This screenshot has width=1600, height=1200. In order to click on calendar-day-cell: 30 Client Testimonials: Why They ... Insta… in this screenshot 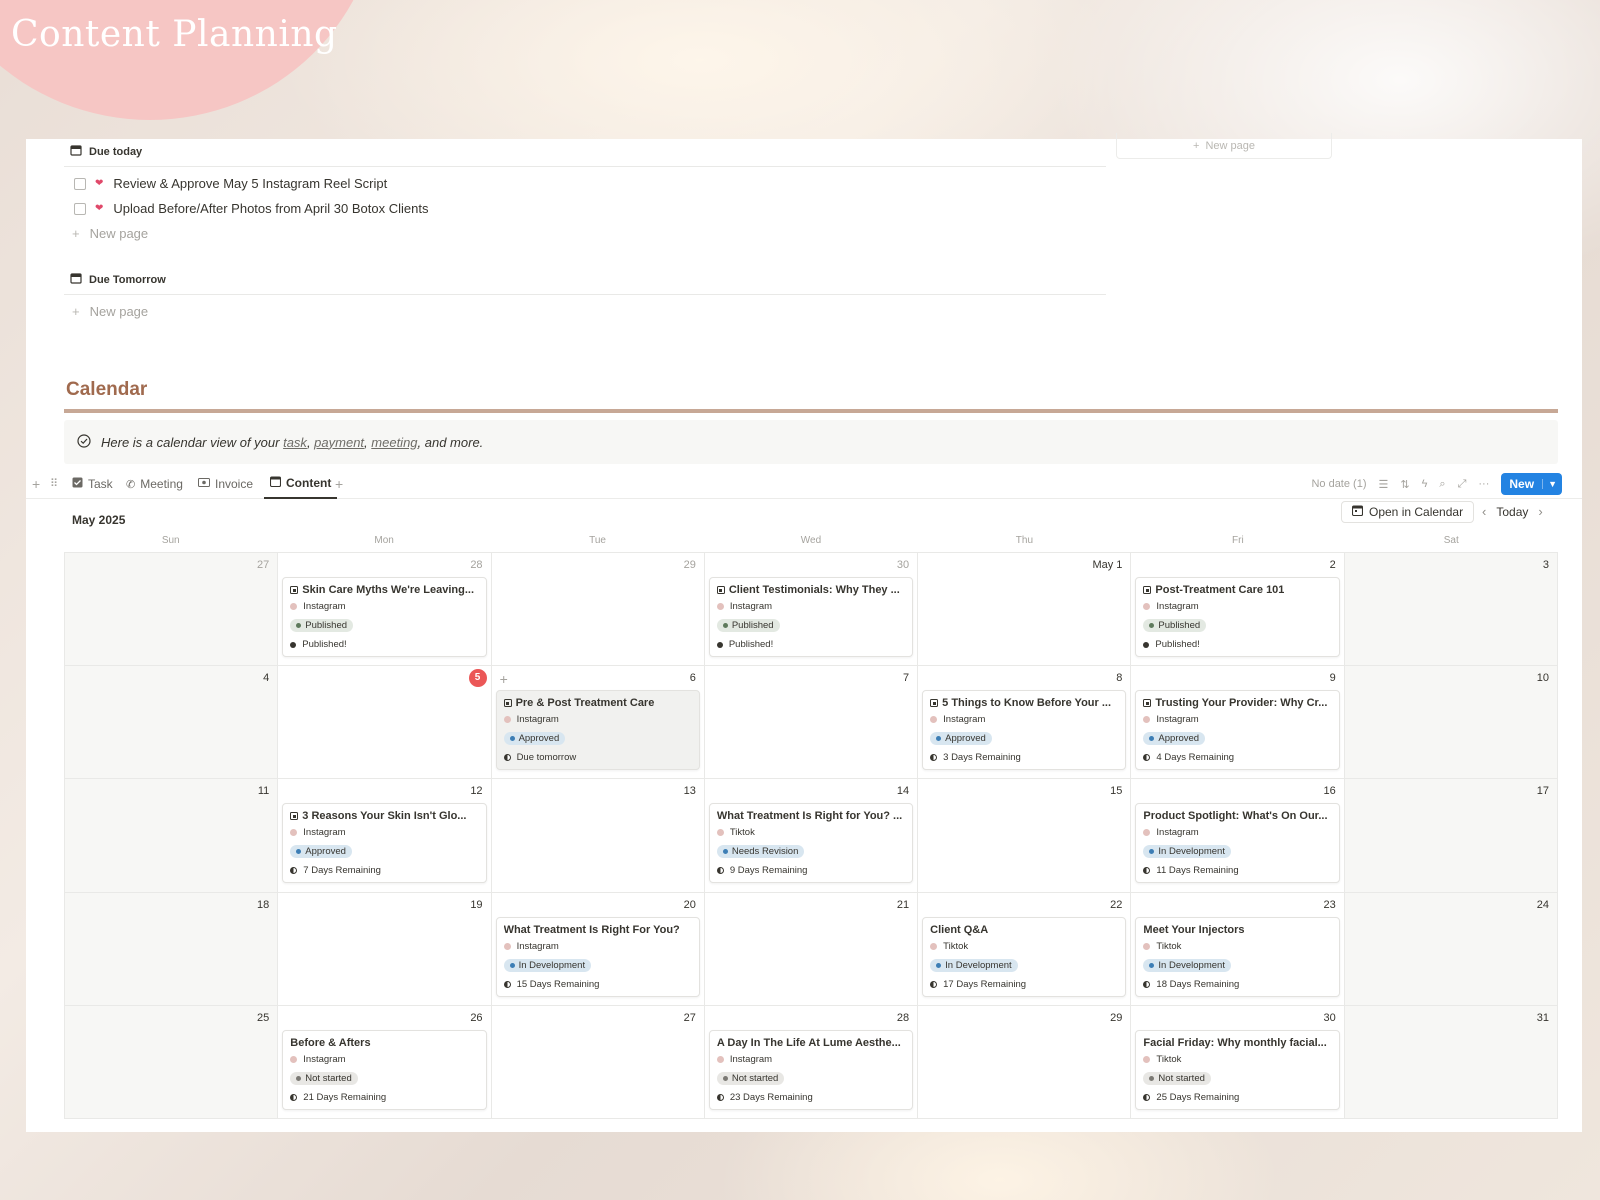, I will do `click(811, 610)`.